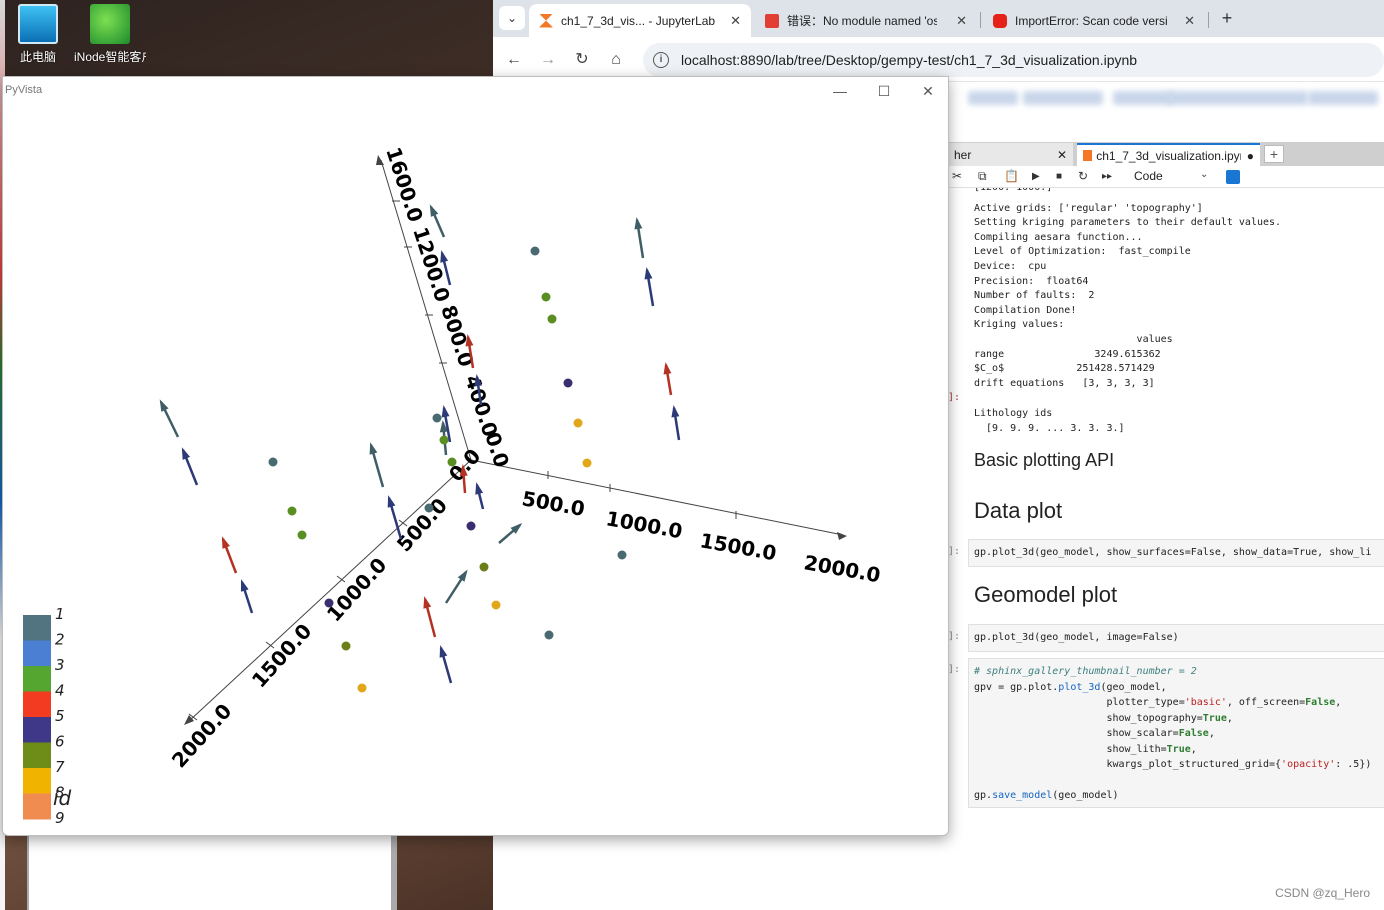 This screenshot has height=910, width=1384. What do you see at coordinates (840, 91) in the screenshot?
I see `minimize-icon: —` at bounding box center [840, 91].